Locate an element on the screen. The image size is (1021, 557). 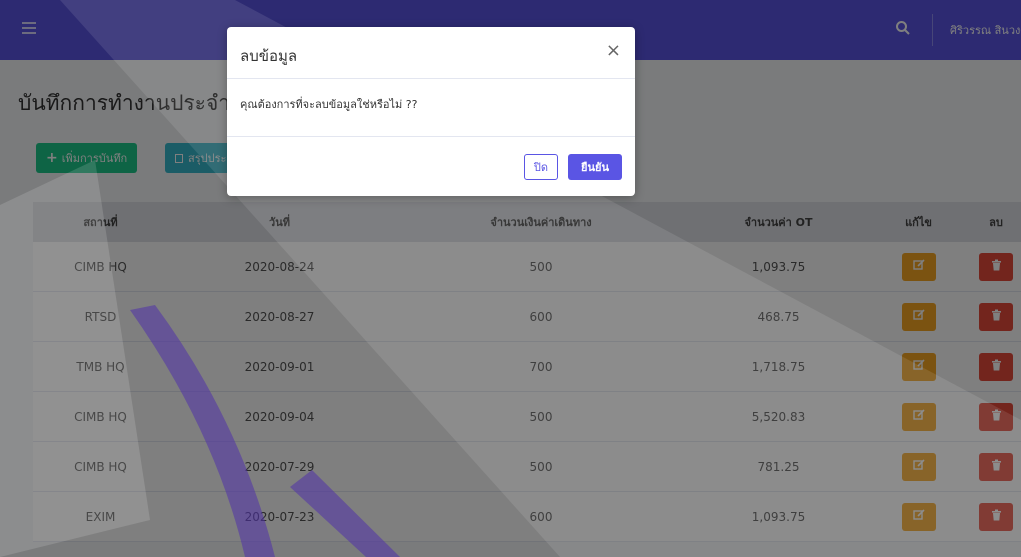
modal-body: คุณต้องการที่จะลบข้อมูลใช่หรือไม่ ?? is located at coordinates (431, 108).